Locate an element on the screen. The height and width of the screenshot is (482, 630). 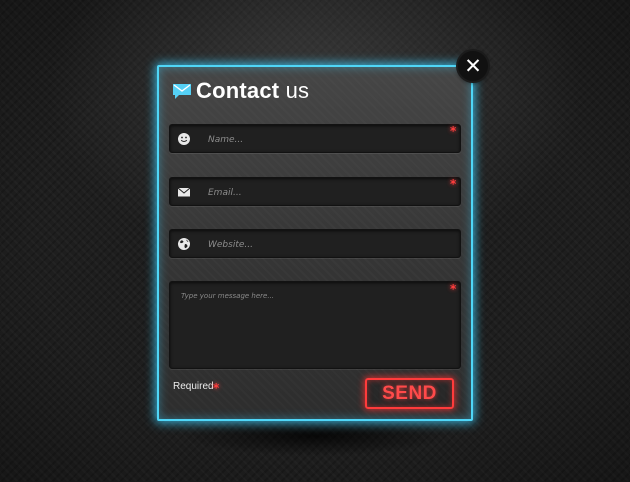
close-button: ✕ is located at coordinates (473, 66).